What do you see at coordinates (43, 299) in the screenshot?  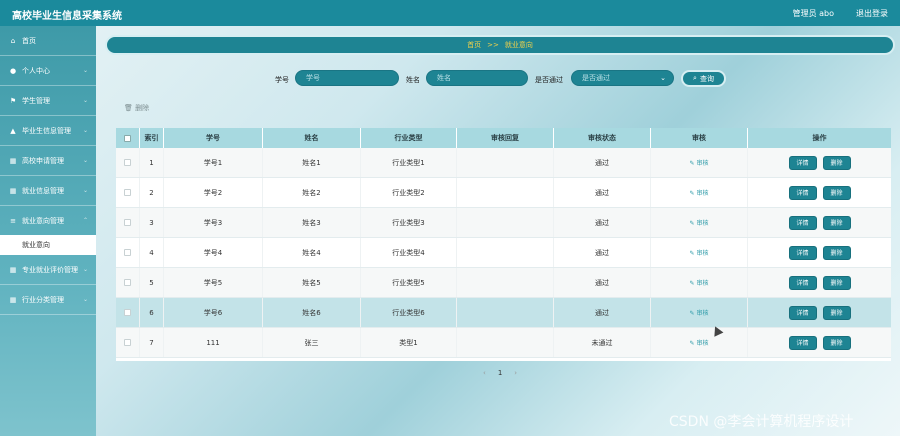 I see `sidebar-item-label: 行业分类管理` at bounding box center [43, 299].